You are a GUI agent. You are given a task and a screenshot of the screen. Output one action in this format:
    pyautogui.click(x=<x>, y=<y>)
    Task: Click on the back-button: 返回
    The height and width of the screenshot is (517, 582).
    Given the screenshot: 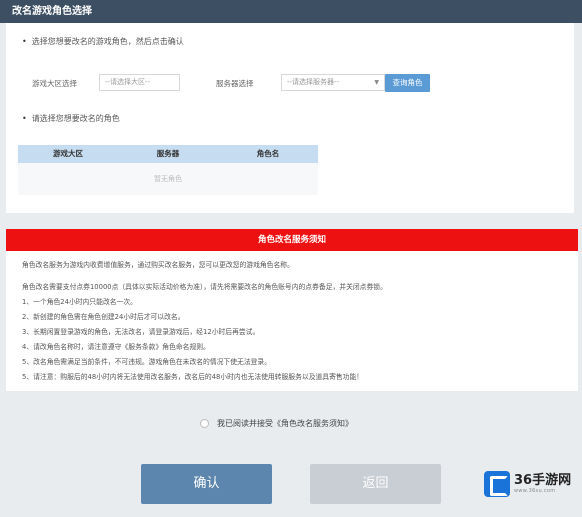 What is the action you would take?
    pyautogui.click(x=375, y=484)
    